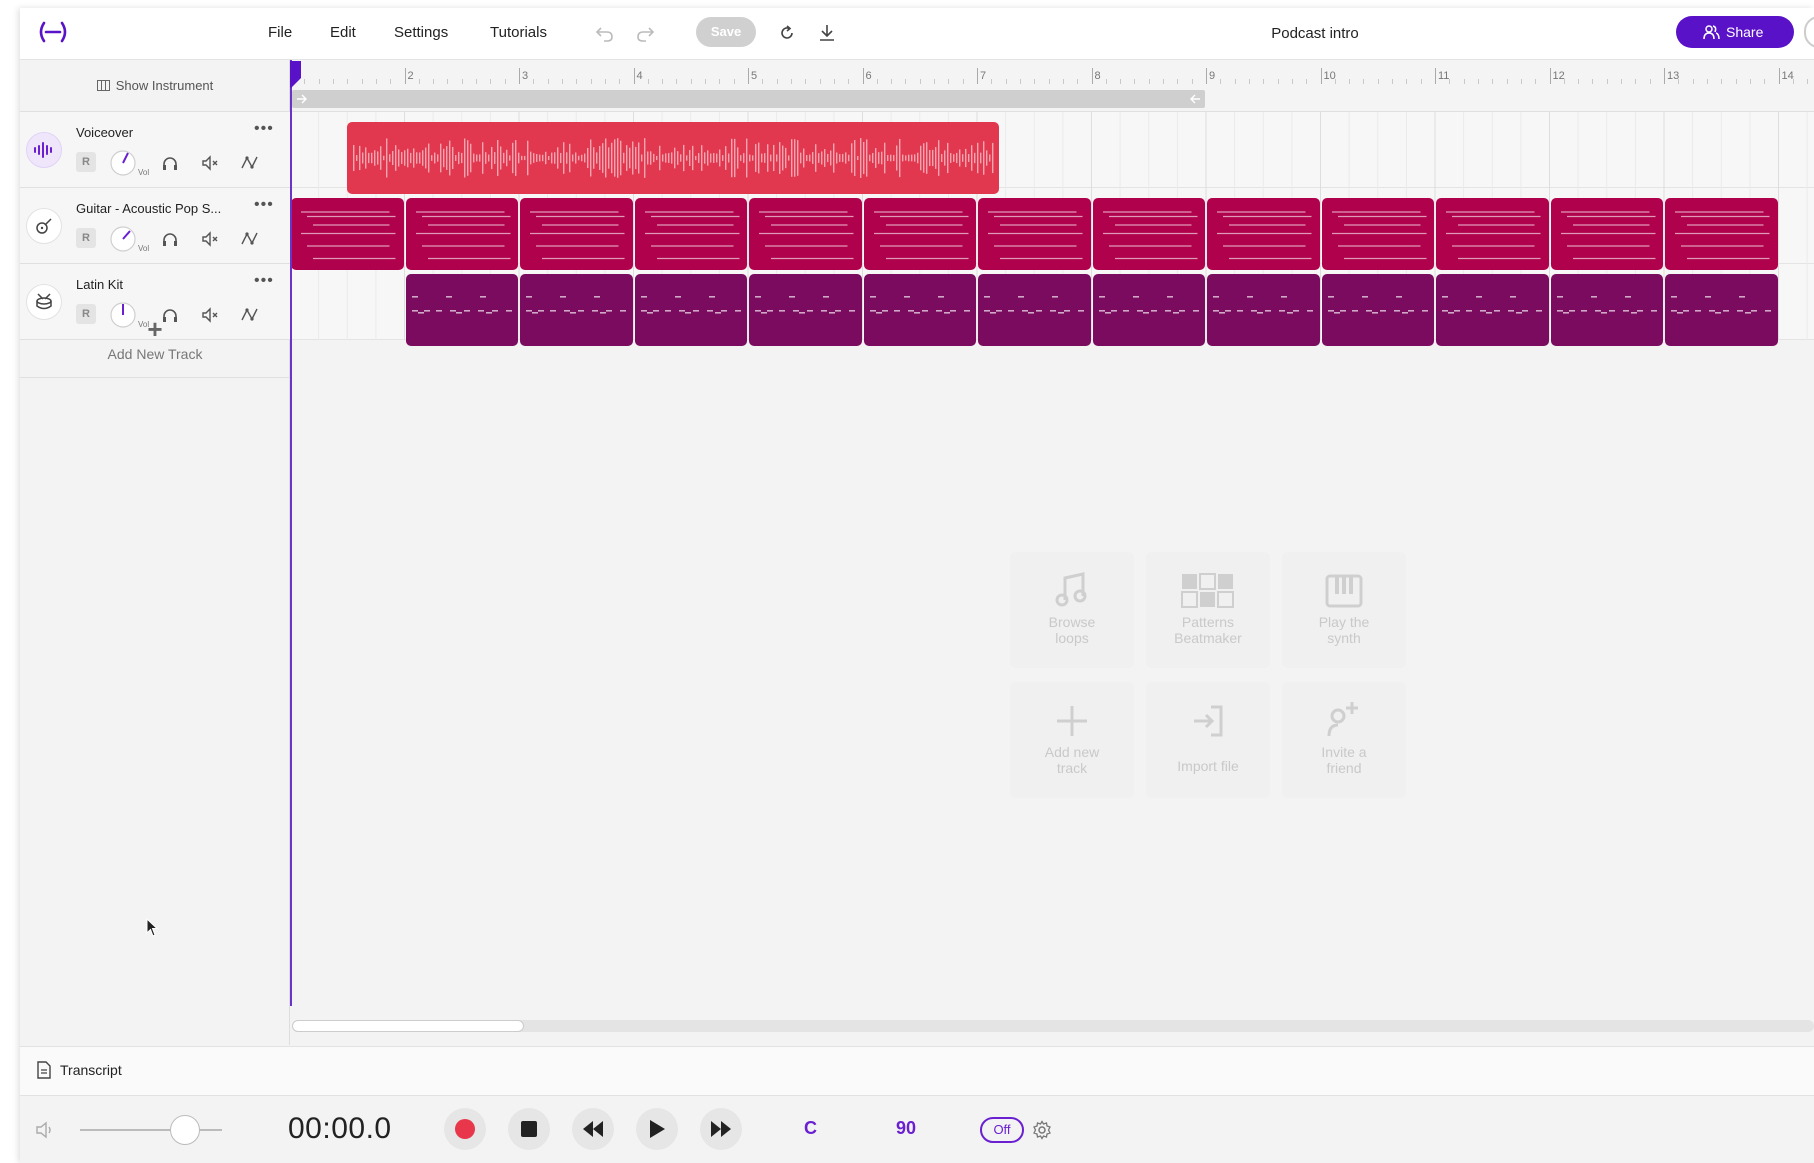  What do you see at coordinates (906, 1128) in the screenshot?
I see `tempo-display: 90` at bounding box center [906, 1128].